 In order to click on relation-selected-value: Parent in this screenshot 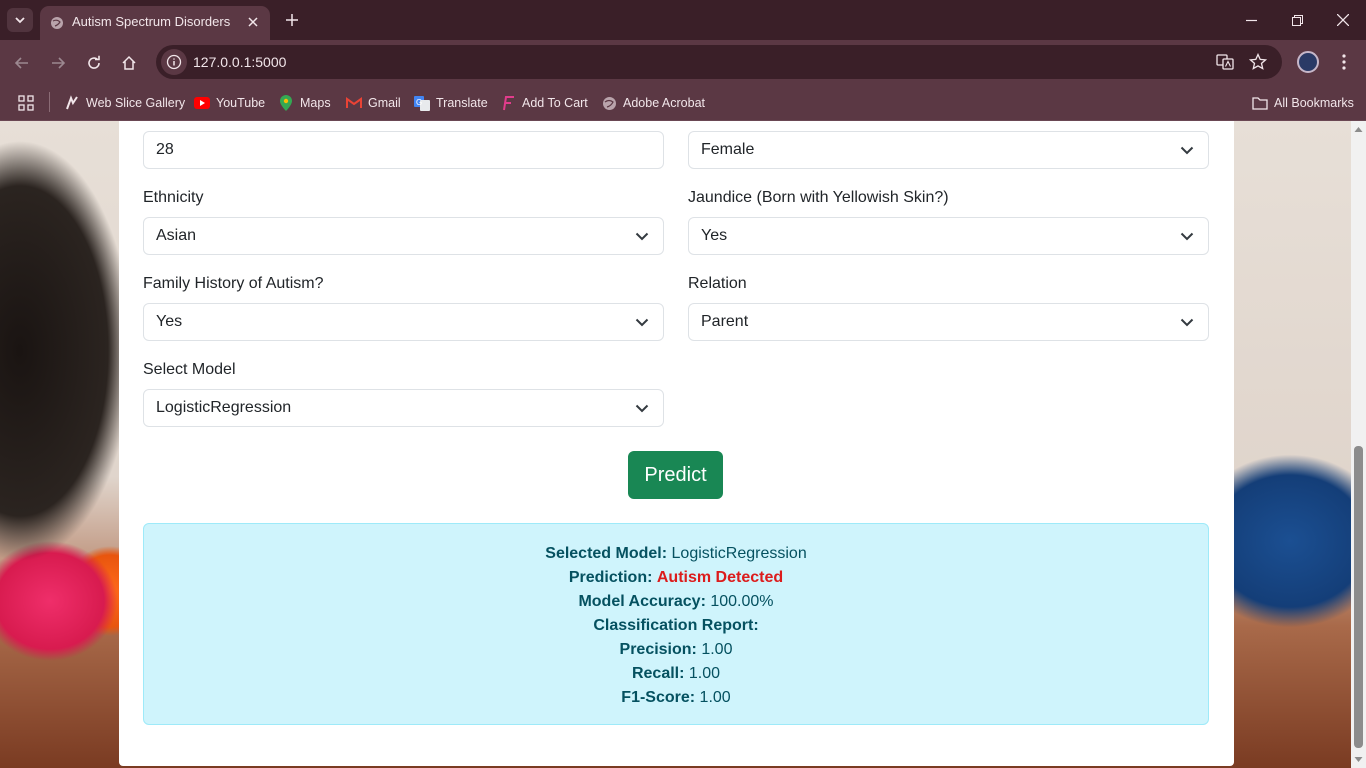, I will do `click(725, 321)`.